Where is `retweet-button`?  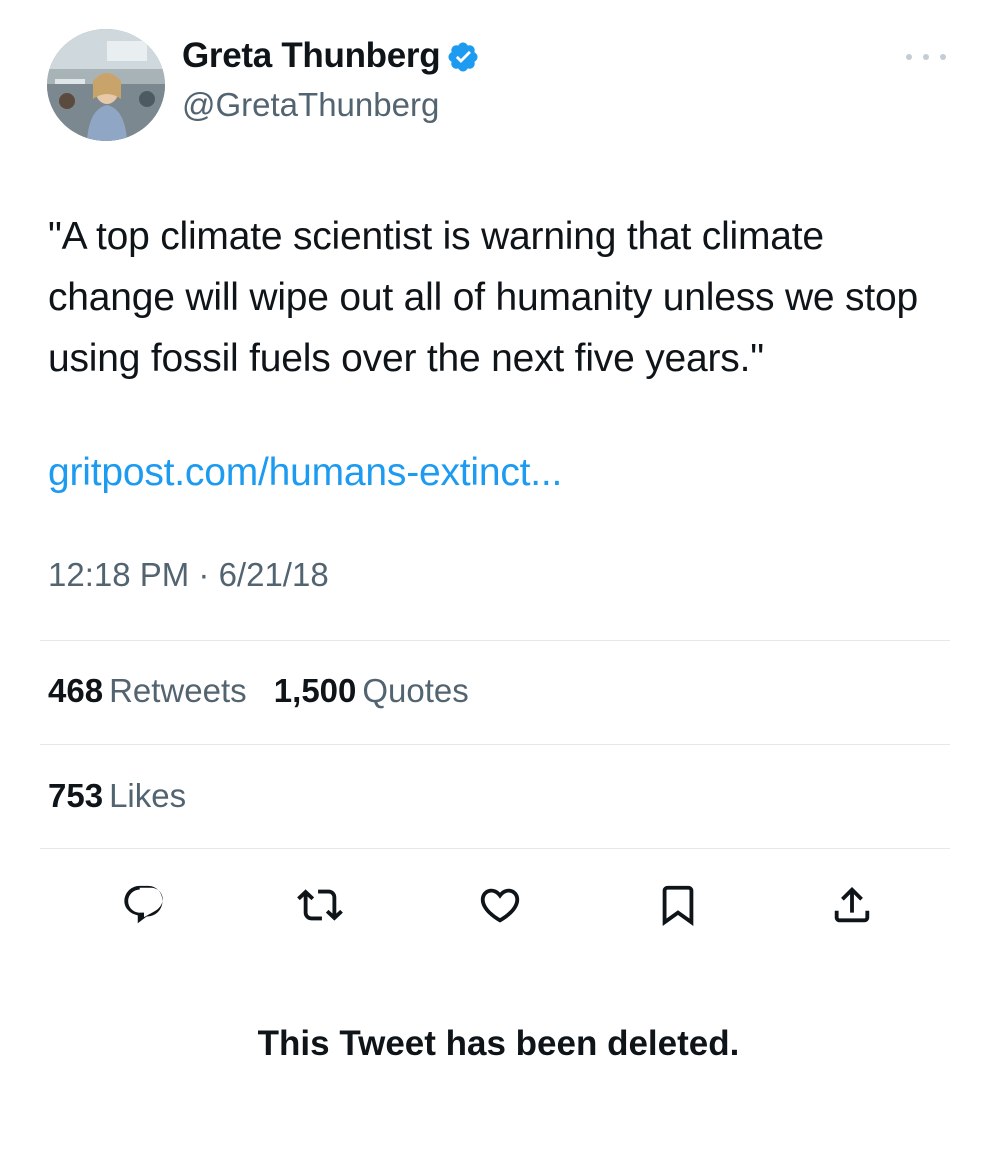
retweet-button is located at coordinates (320, 905).